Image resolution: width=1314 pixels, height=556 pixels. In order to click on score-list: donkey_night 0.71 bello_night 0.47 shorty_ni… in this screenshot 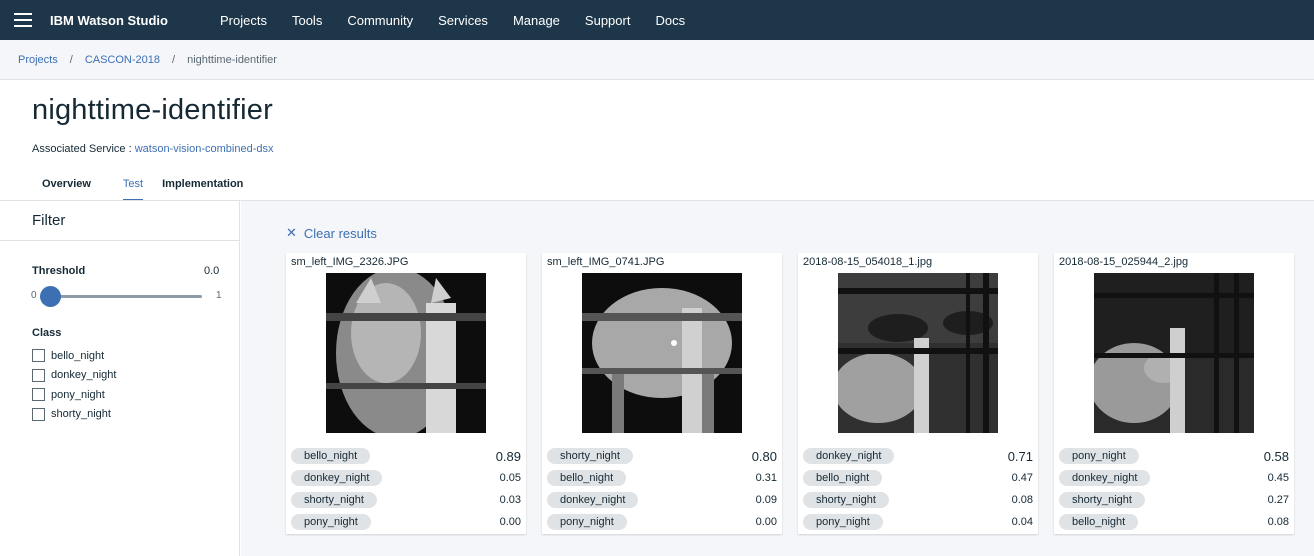, I will do `click(918, 489)`.